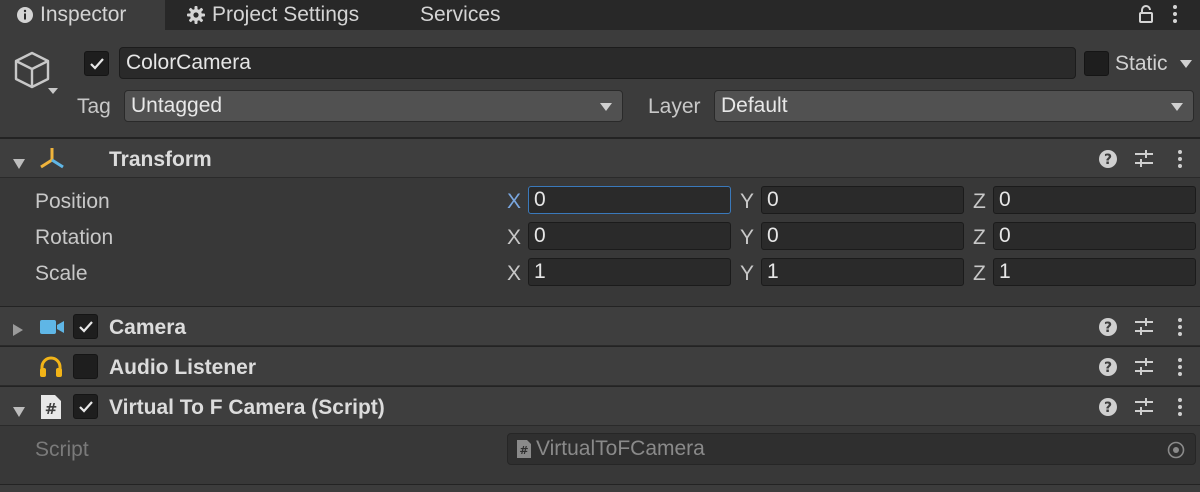 The height and width of the screenshot is (492, 1200). Describe the element at coordinates (1176, 453) in the screenshot. I see `object-picker-icon` at that location.